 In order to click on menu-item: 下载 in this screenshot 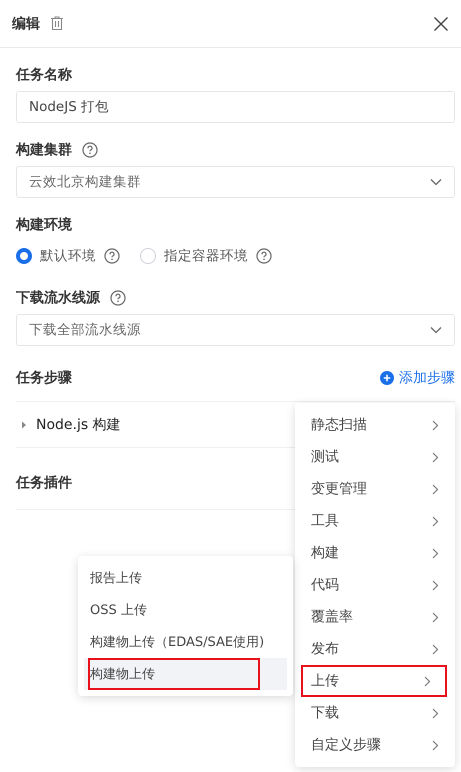, I will do `click(375, 713)`.